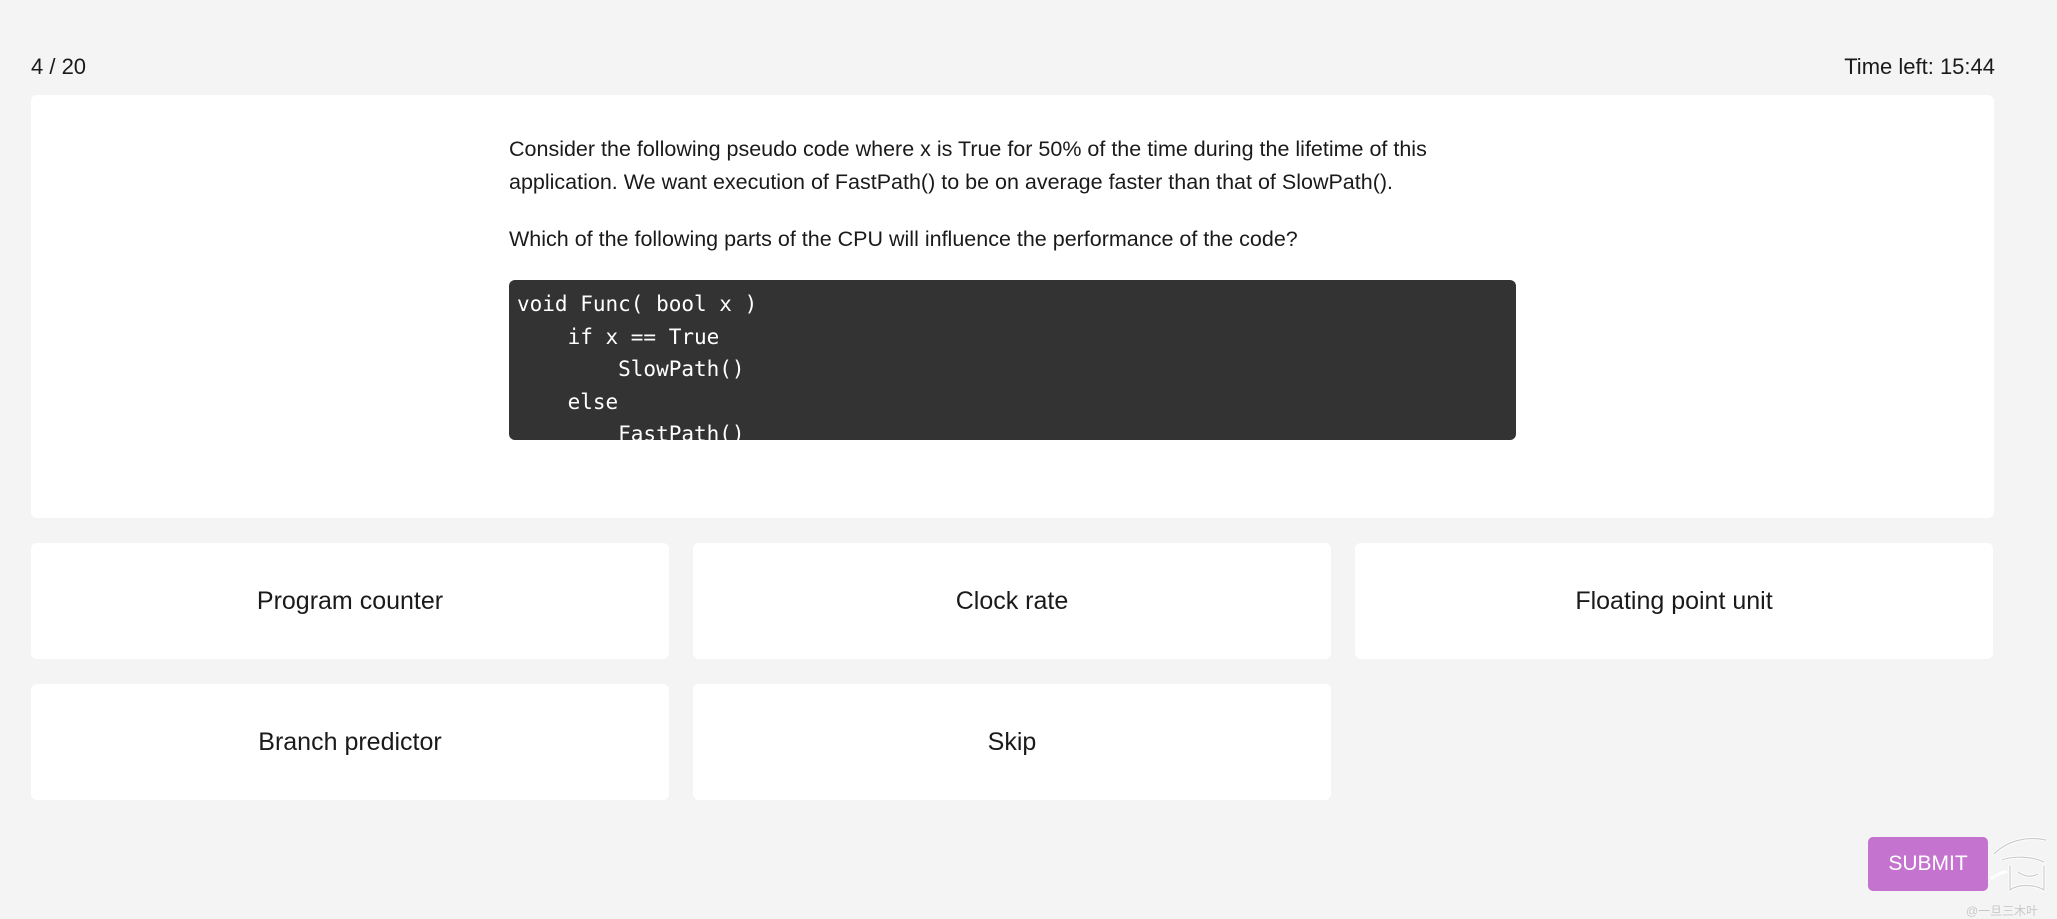 This screenshot has height=919, width=2057. Describe the element at coordinates (1012, 742) in the screenshot. I see `answer-skip: Skip` at that location.